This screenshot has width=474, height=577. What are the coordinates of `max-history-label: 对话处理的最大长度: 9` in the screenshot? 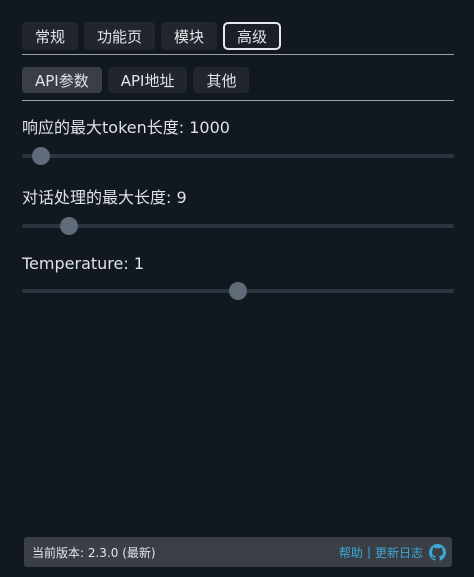 It's located at (104, 197).